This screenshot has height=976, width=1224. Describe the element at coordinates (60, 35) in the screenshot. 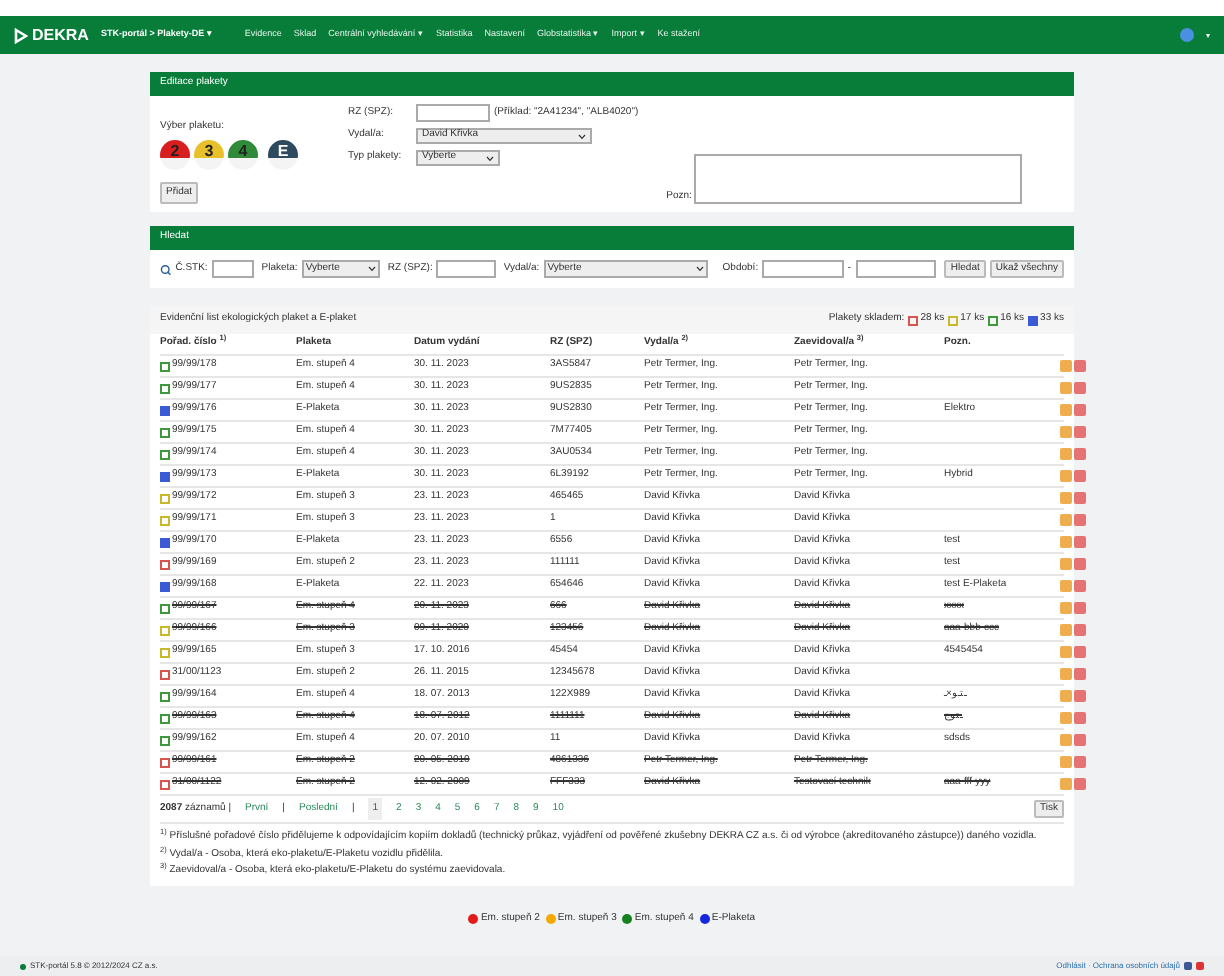

I see `brand-logo: DEKRA` at that location.